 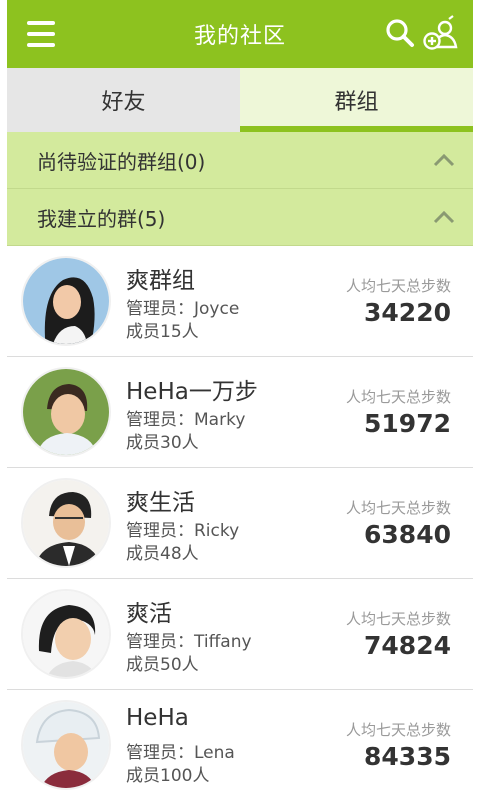 What do you see at coordinates (189, 642) in the screenshot?
I see `group-admin: 管理员：Tiffany` at bounding box center [189, 642].